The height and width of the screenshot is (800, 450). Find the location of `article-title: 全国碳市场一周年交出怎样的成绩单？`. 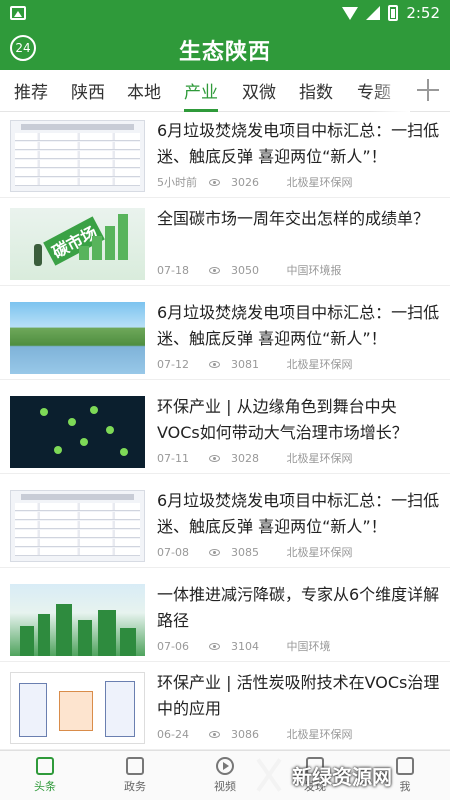

article-title: 全国碳市场一周年交出怎样的成绩单？ is located at coordinates (293, 218).